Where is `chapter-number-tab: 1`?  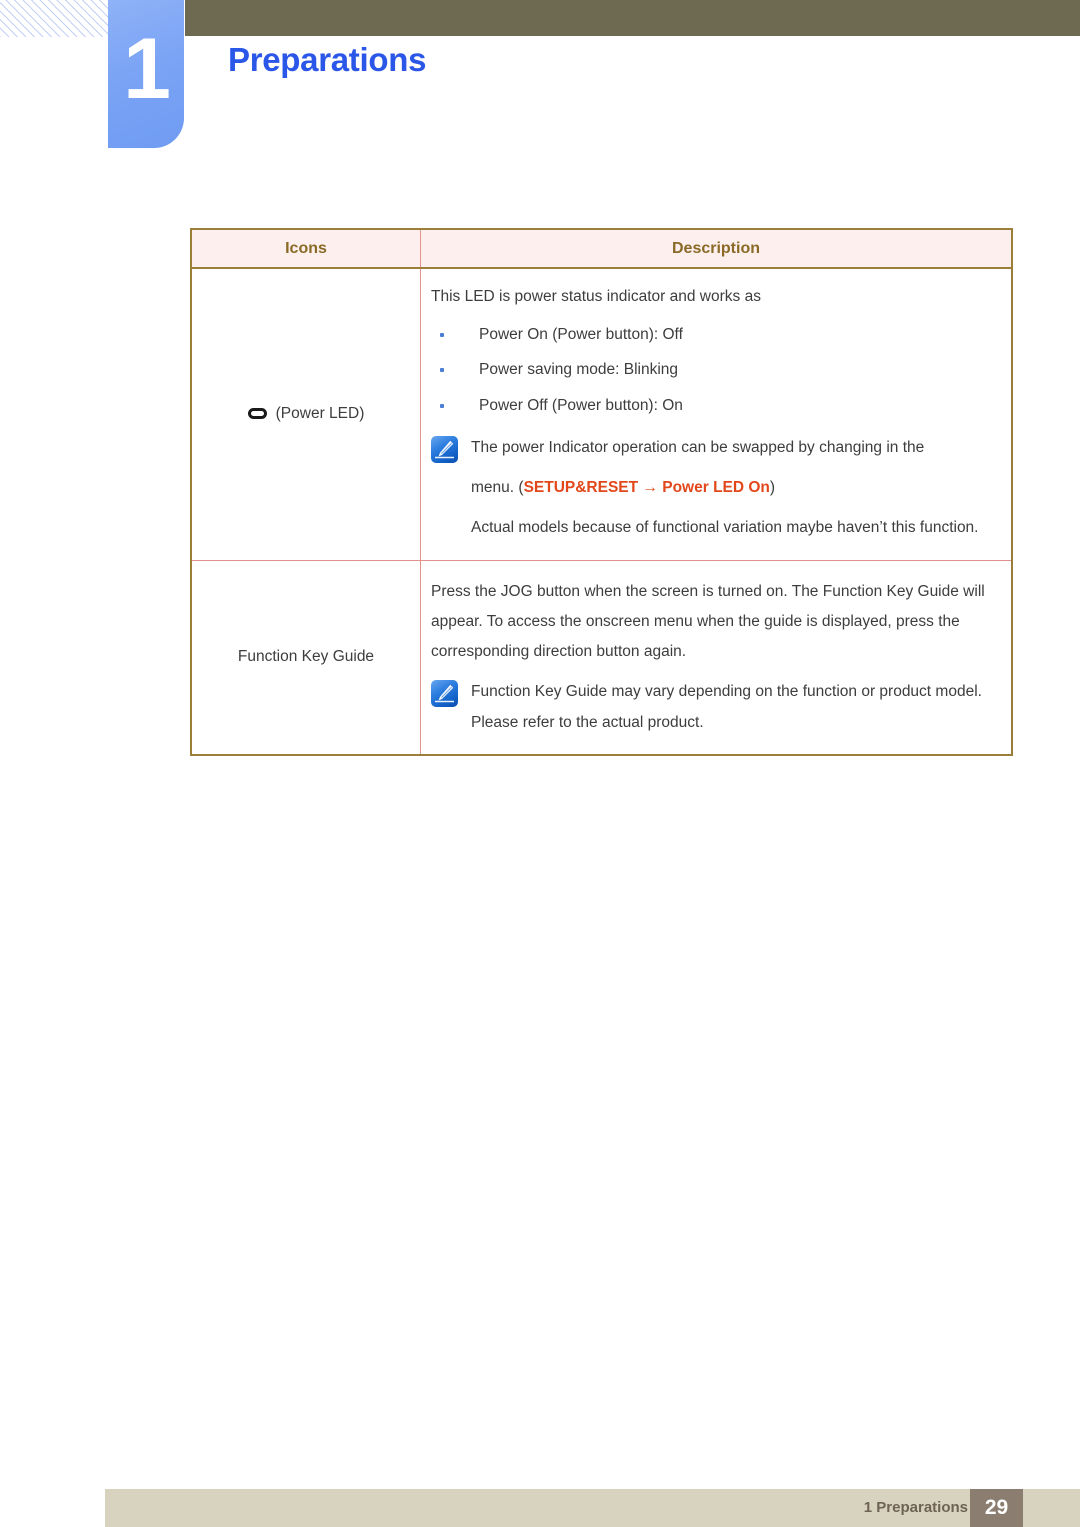 chapter-number-tab: 1 is located at coordinates (146, 74).